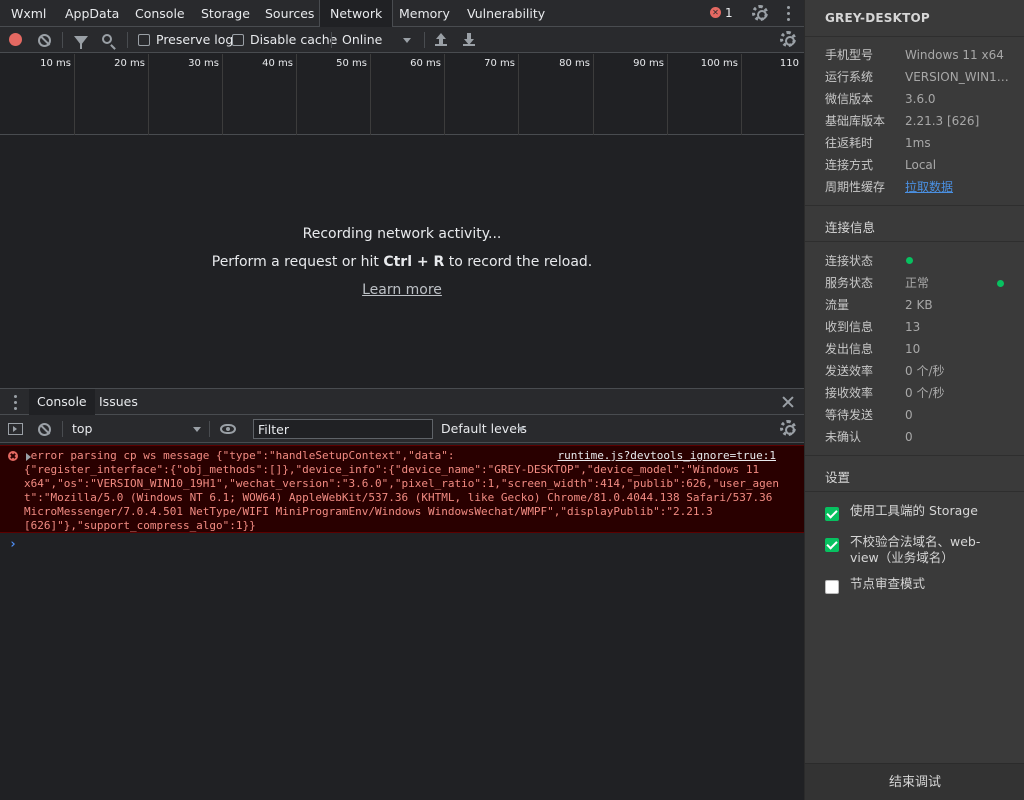 The width and height of the screenshot is (1024, 800). I want to click on node-inspect-label: 节点审查模式, so click(925, 584).